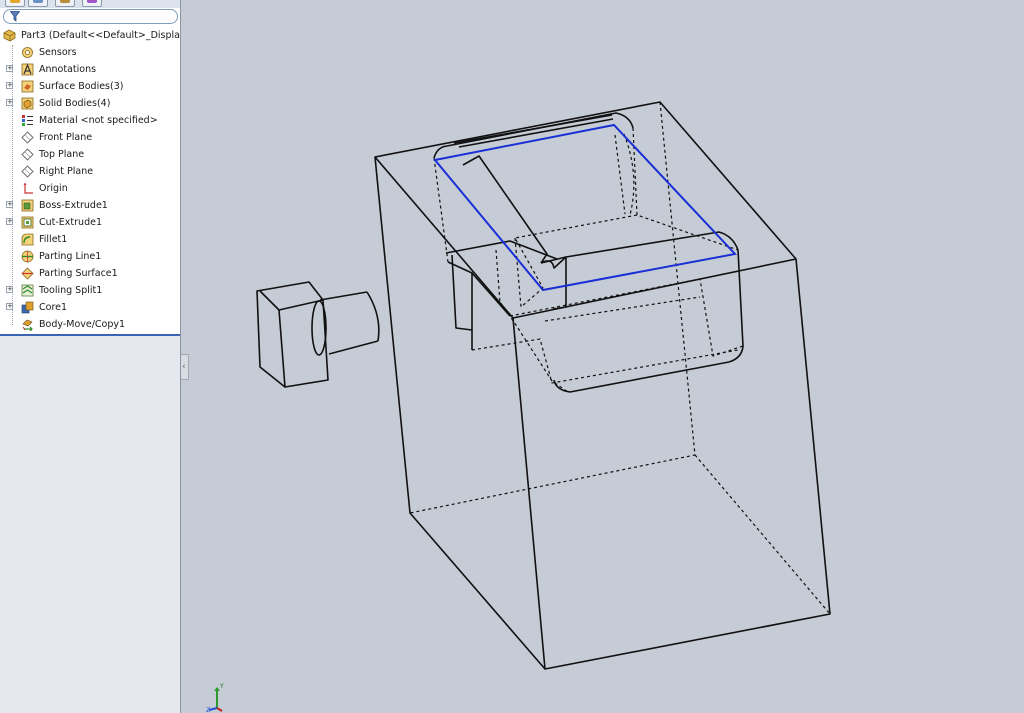  I want to click on selected-edge-loop, so click(585, 207).